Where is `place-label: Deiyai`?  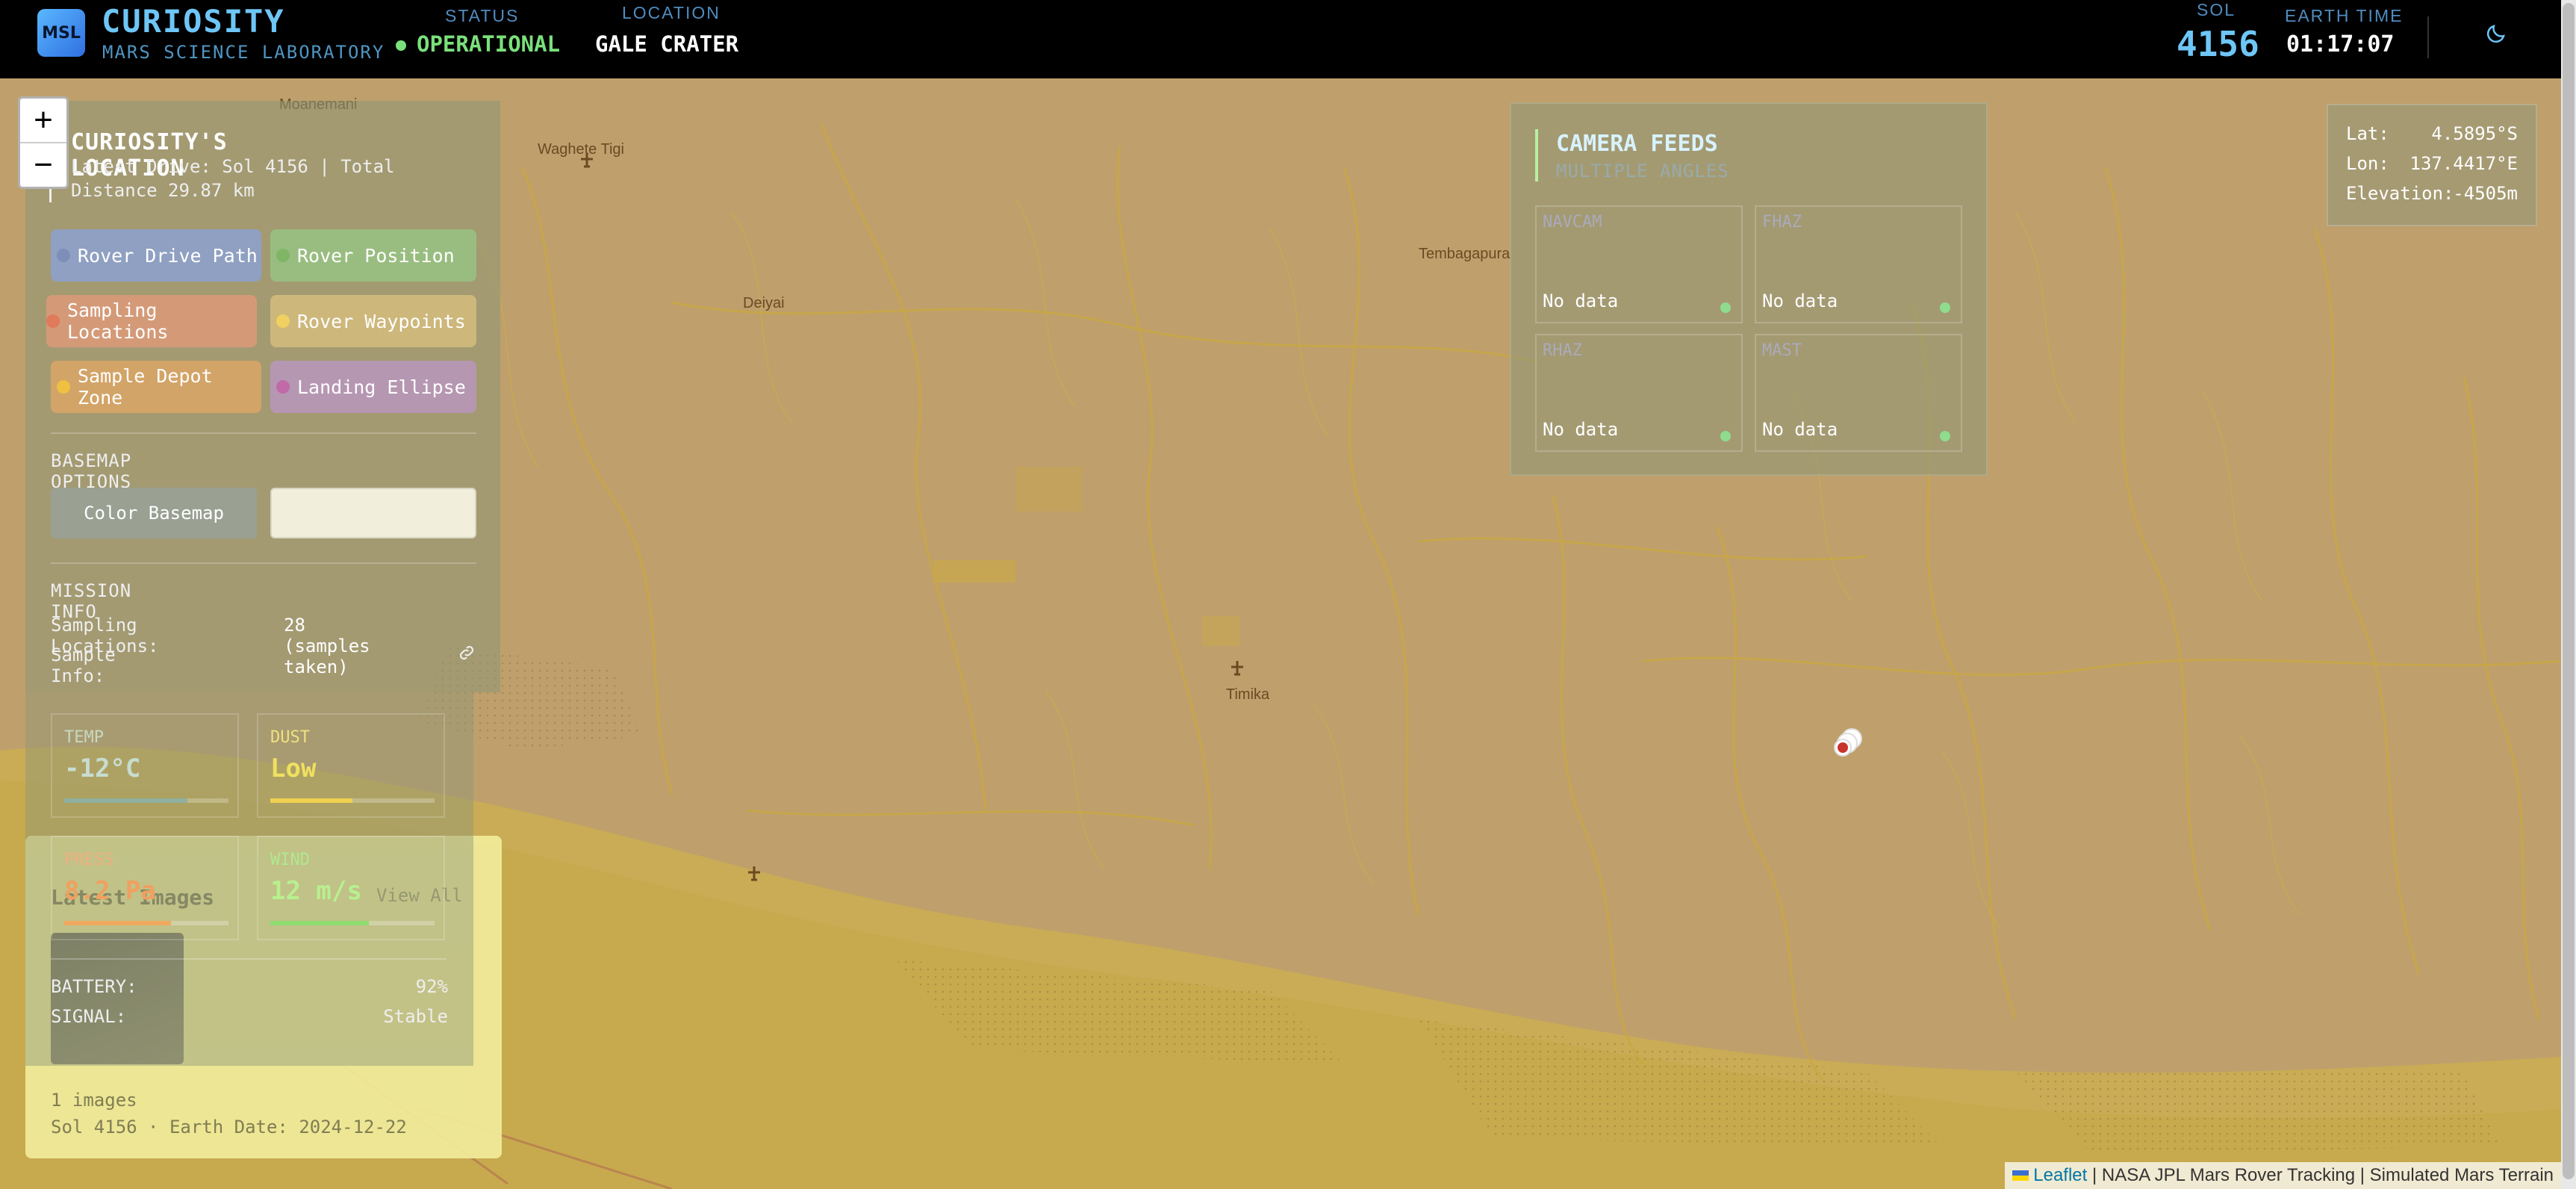
place-label: Deiyai is located at coordinates (764, 303).